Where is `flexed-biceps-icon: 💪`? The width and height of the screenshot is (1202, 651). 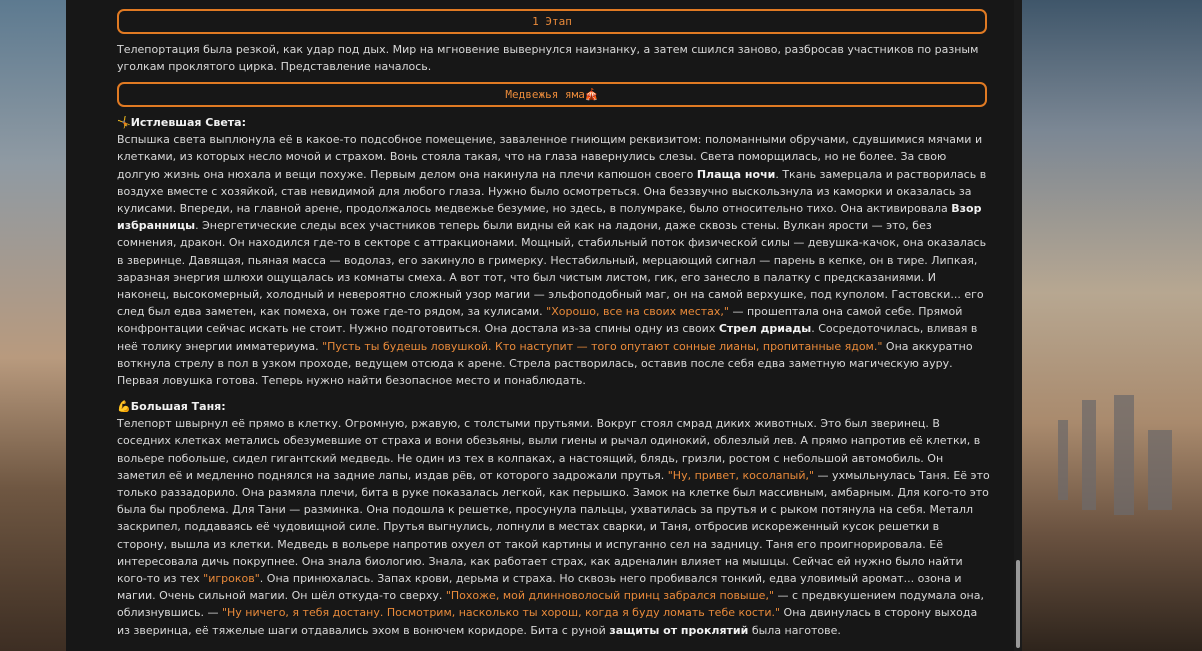
flexed-biceps-icon: 💪 is located at coordinates (124, 406).